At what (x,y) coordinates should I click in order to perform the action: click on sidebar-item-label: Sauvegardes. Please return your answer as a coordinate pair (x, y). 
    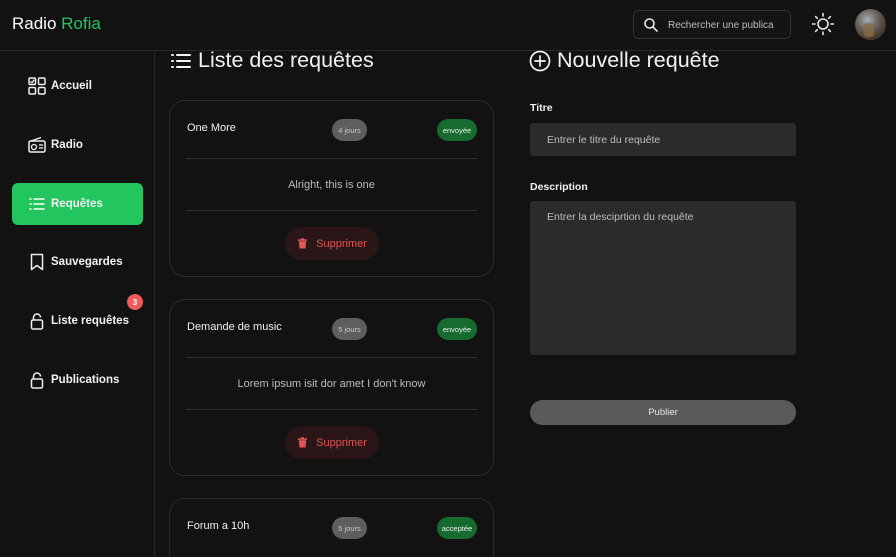
    Looking at the image, I should click on (87, 262).